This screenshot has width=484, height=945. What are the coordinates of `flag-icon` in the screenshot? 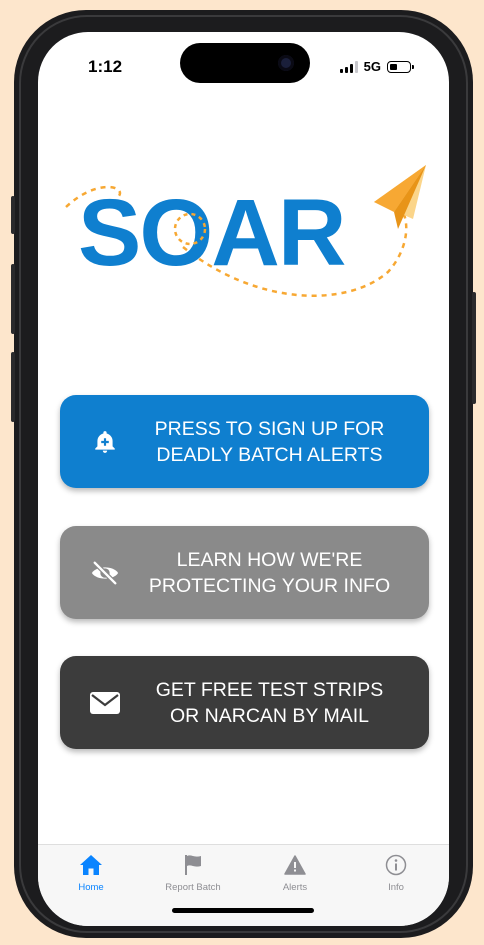 It's located at (193, 865).